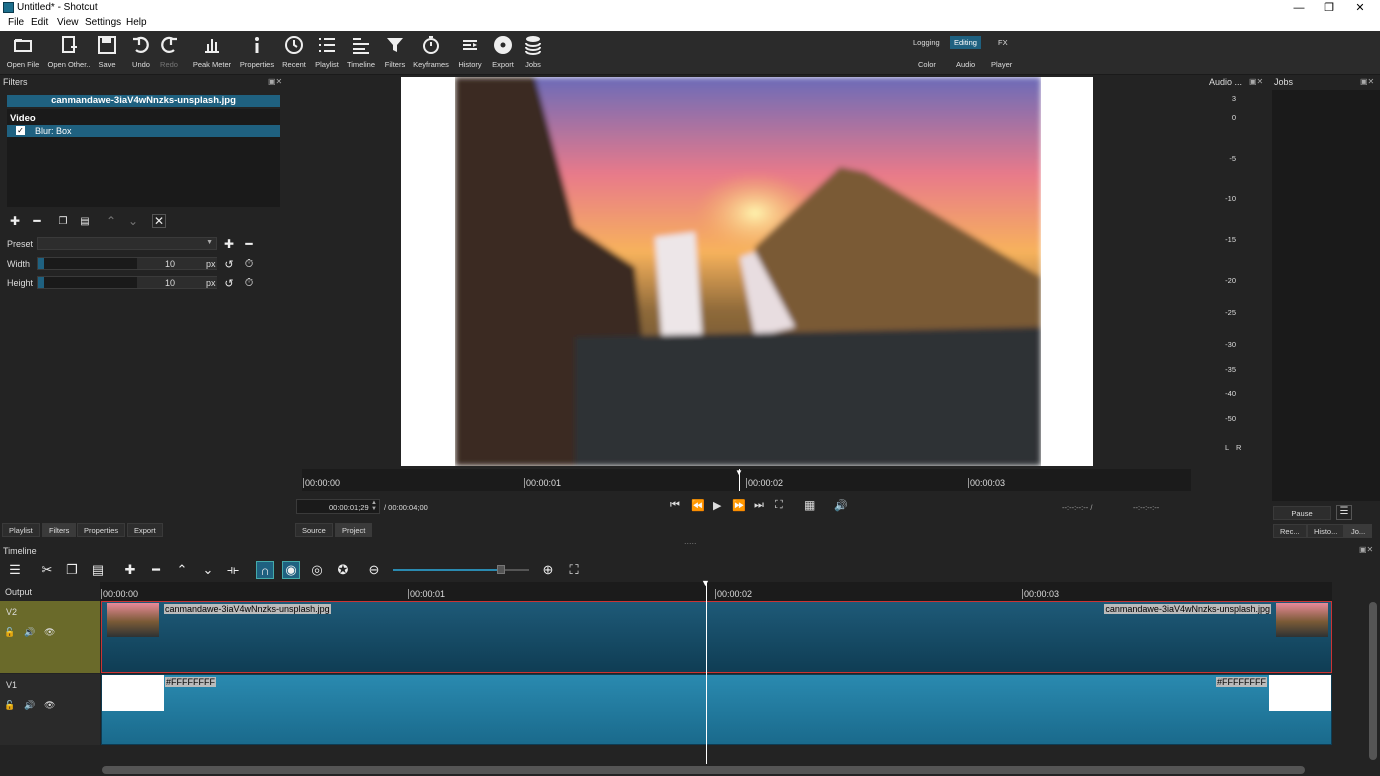  Describe the element at coordinates (965, 64) in the screenshot. I see `layout-audio: Audio` at that location.